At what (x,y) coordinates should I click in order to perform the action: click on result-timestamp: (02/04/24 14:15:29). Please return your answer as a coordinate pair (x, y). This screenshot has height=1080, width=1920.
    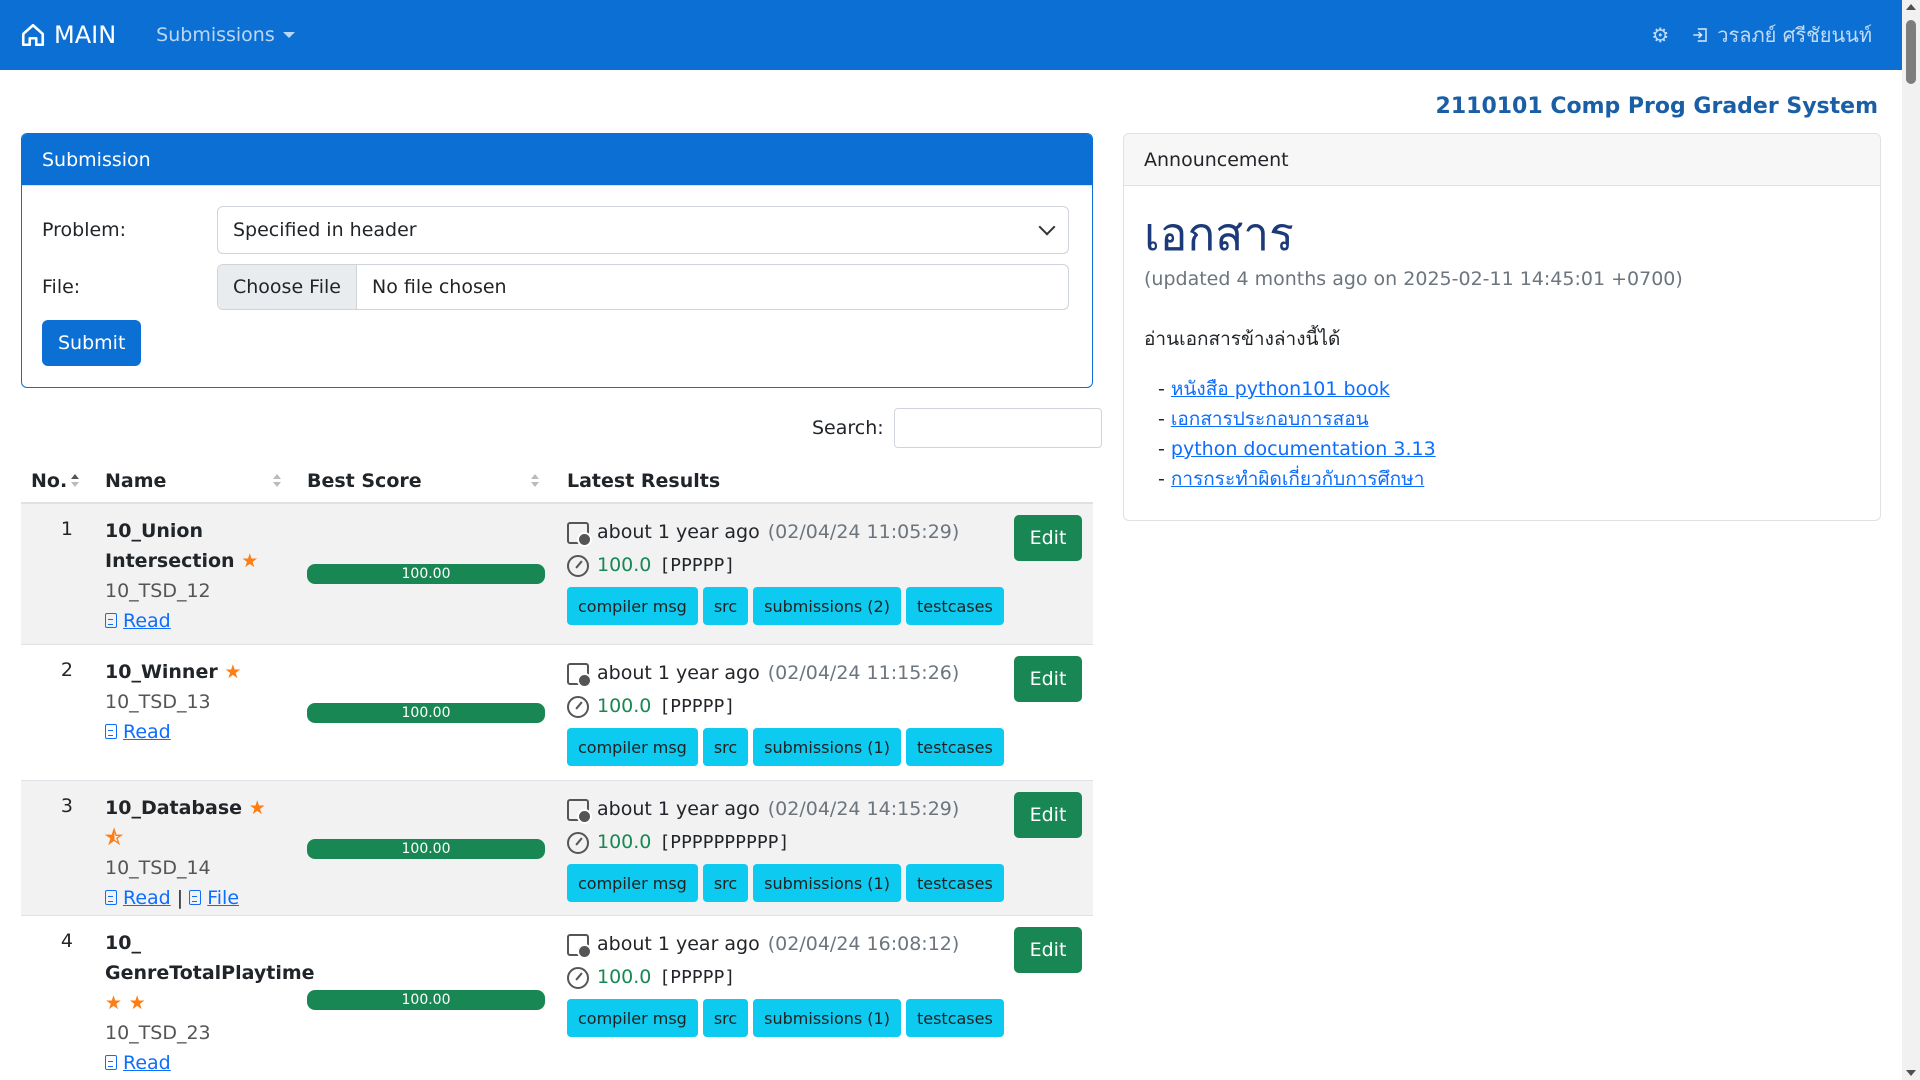
    Looking at the image, I should click on (863, 809).